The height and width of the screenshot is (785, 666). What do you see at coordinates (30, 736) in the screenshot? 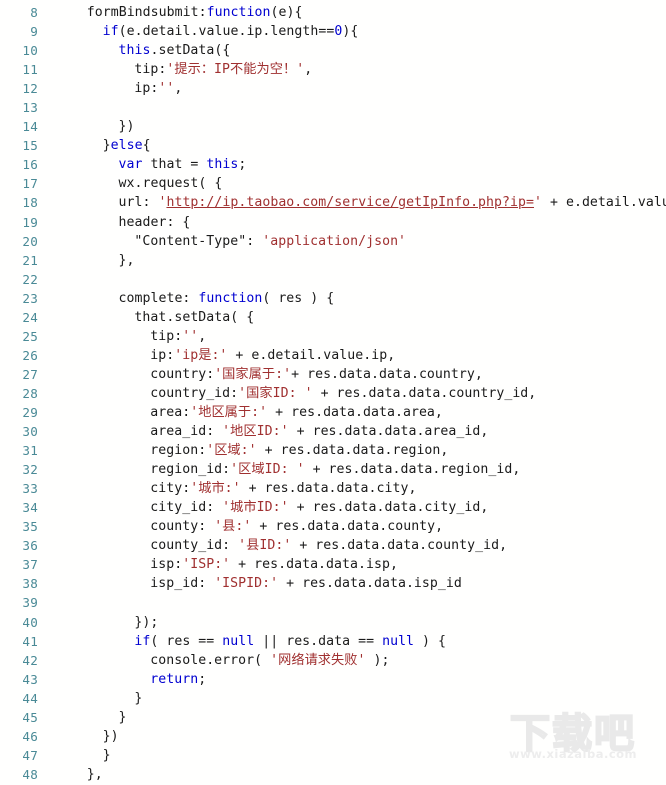
I see `line-number: 46` at bounding box center [30, 736].